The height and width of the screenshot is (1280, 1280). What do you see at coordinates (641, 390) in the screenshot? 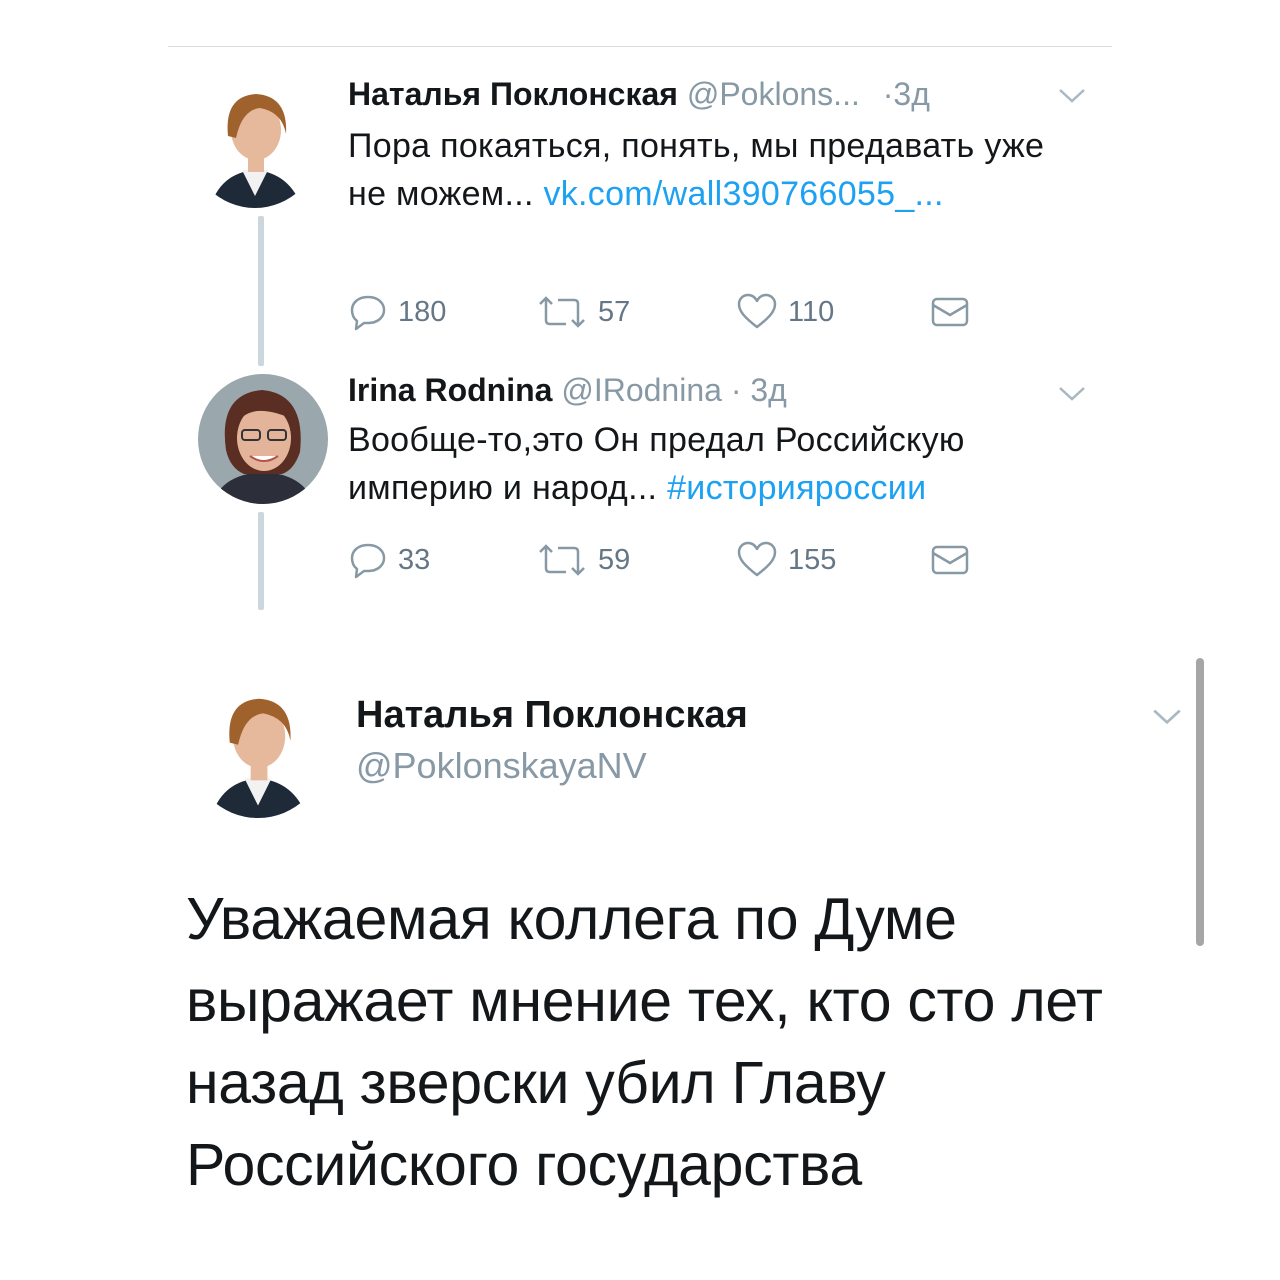
I see `author-handle: @IRodnina` at bounding box center [641, 390].